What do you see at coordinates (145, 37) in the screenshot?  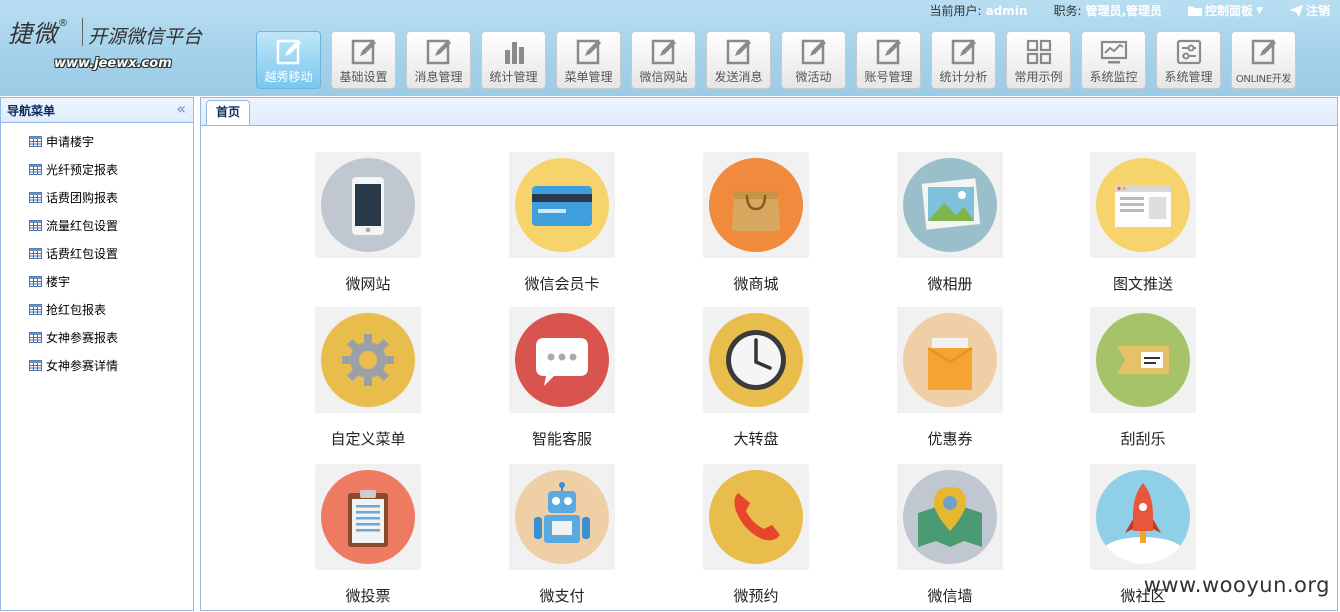 I see `logo-subtitle: 开源微信平台` at bounding box center [145, 37].